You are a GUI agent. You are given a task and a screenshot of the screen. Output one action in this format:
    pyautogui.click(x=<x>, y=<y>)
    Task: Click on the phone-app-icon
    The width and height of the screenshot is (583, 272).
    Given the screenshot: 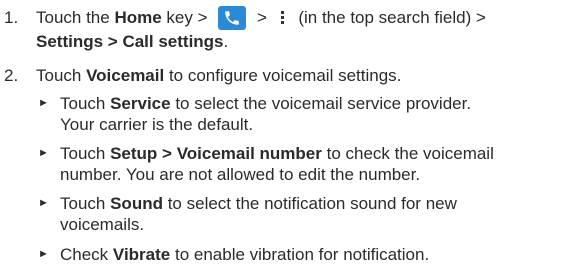 What is the action you would take?
    pyautogui.click(x=232, y=17)
    